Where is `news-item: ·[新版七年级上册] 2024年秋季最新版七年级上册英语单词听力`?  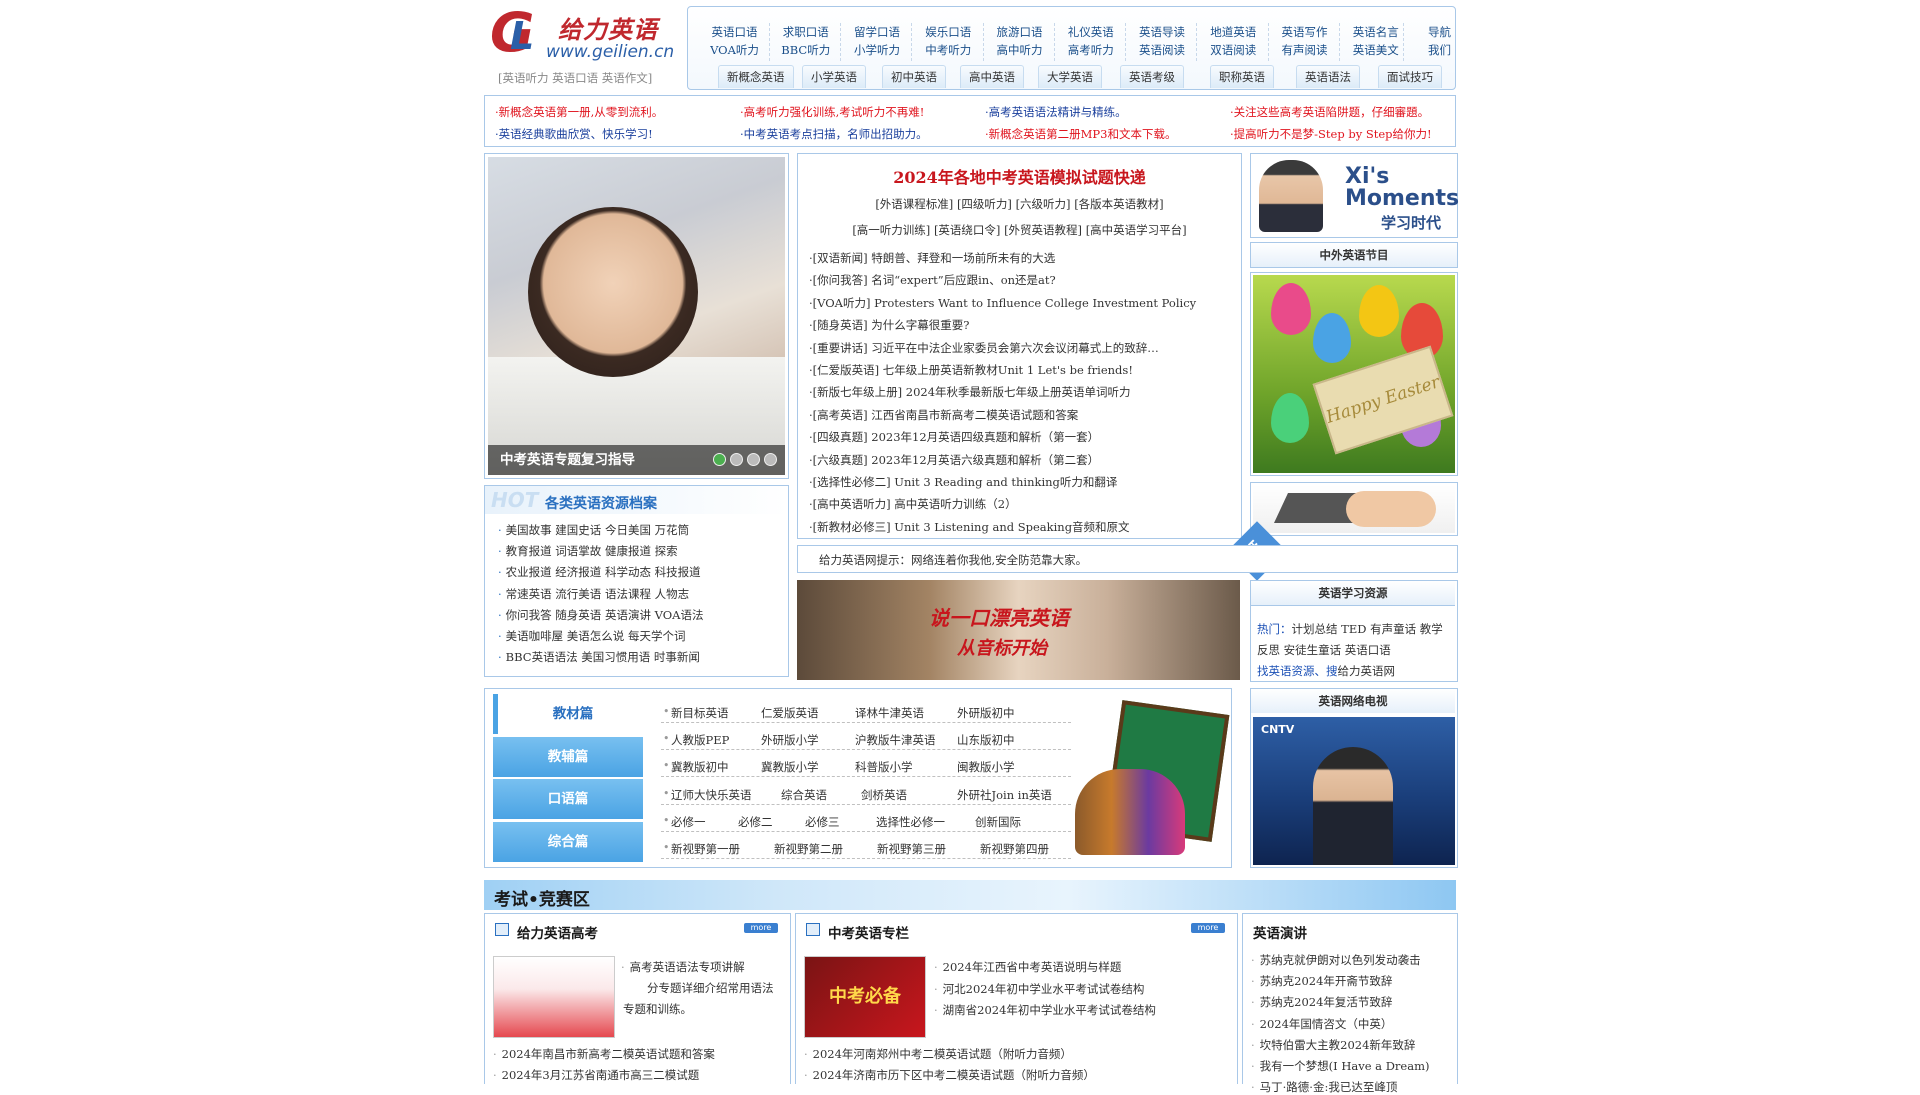
news-item: ·[新版七年级上册] 2024年秋季最新版七年级上册英语单词听力 is located at coordinates (970, 392).